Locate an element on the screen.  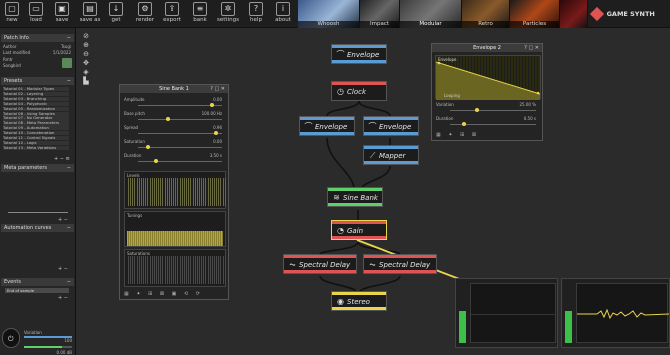
node-spectral-delay-2: ⏦ Spectral Delay is located at coordinates (400, 264).